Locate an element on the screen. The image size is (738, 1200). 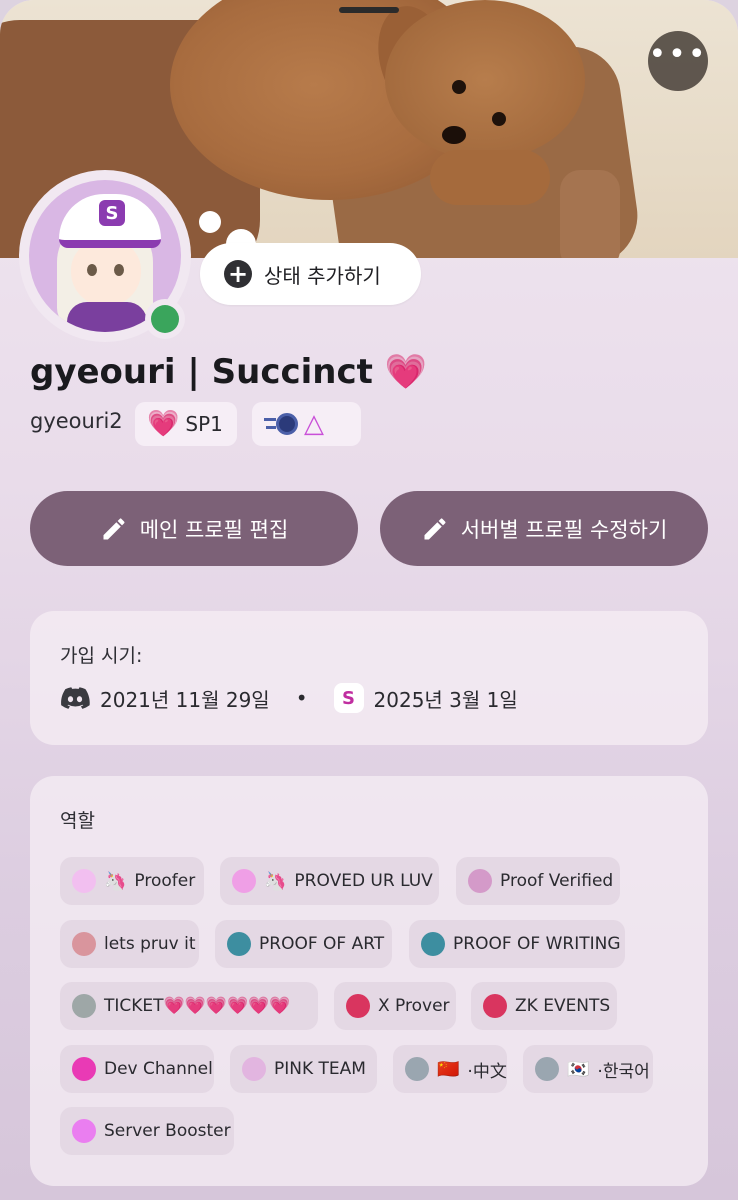
role-pill: PINK TEAM is located at coordinates (303, 1069).